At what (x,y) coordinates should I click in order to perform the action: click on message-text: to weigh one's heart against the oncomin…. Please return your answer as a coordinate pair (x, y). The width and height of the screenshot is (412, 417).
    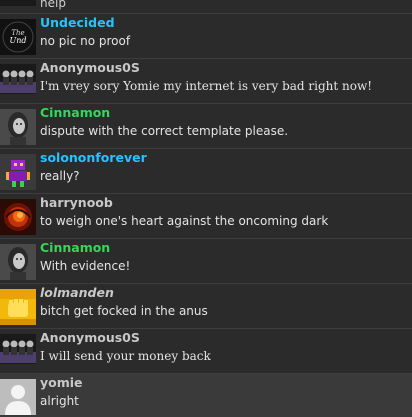
    Looking at the image, I should click on (184, 221).